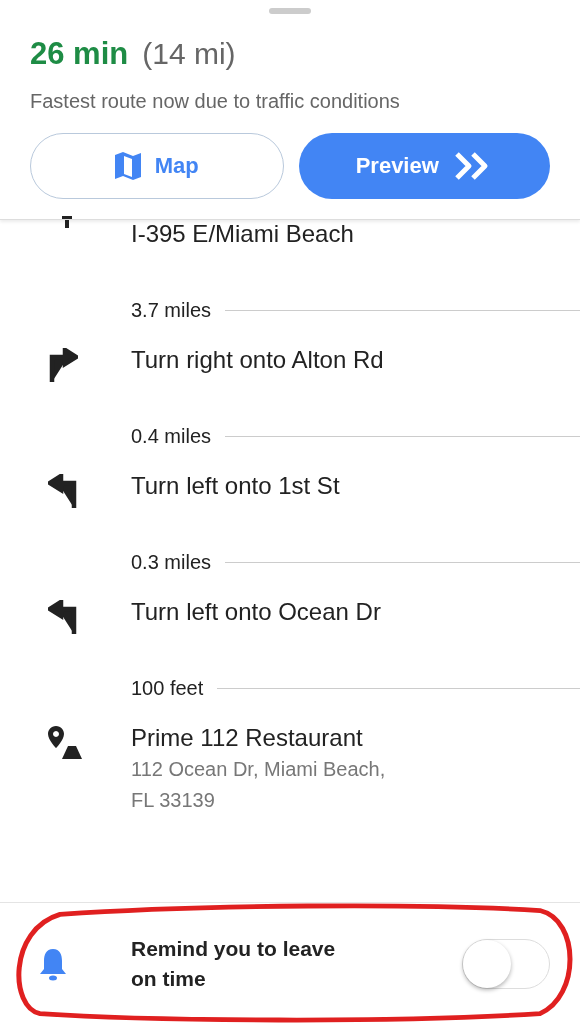 Image resolution: width=580 pixels, height=1024 pixels. What do you see at coordinates (234, 963) in the screenshot?
I see `reminder-label: Remind you to leave on time` at bounding box center [234, 963].